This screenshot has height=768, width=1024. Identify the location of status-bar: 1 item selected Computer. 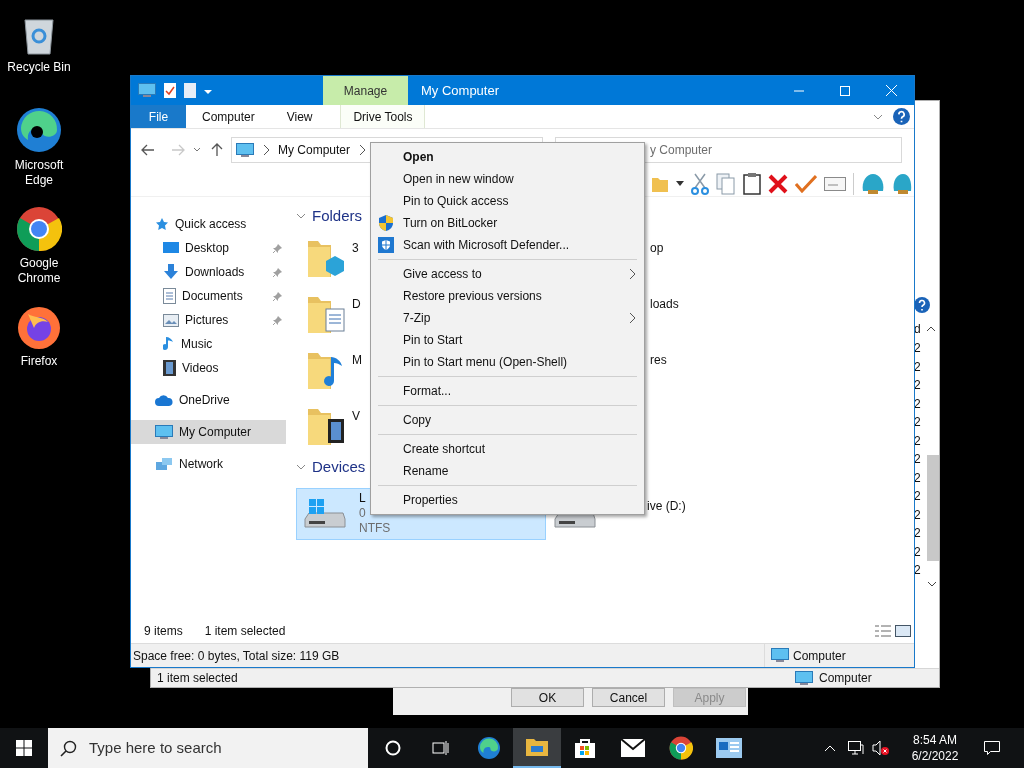
(545, 677).